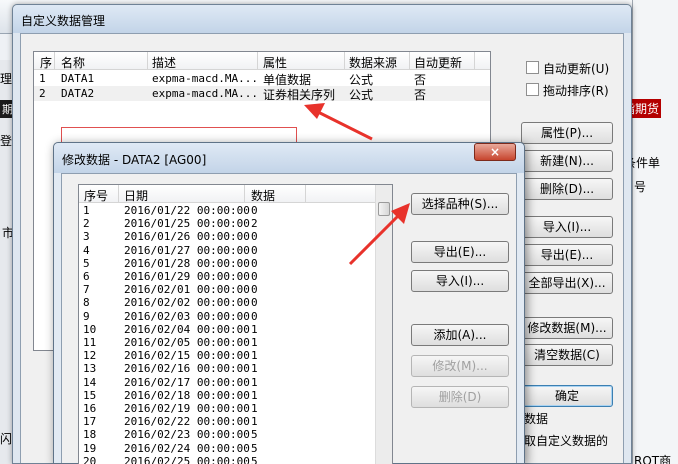 The width and height of the screenshot is (678, 464). Describe the element at coordinates (379, 234) in the screenshot. I see `arrow-to-select-button` at that location.